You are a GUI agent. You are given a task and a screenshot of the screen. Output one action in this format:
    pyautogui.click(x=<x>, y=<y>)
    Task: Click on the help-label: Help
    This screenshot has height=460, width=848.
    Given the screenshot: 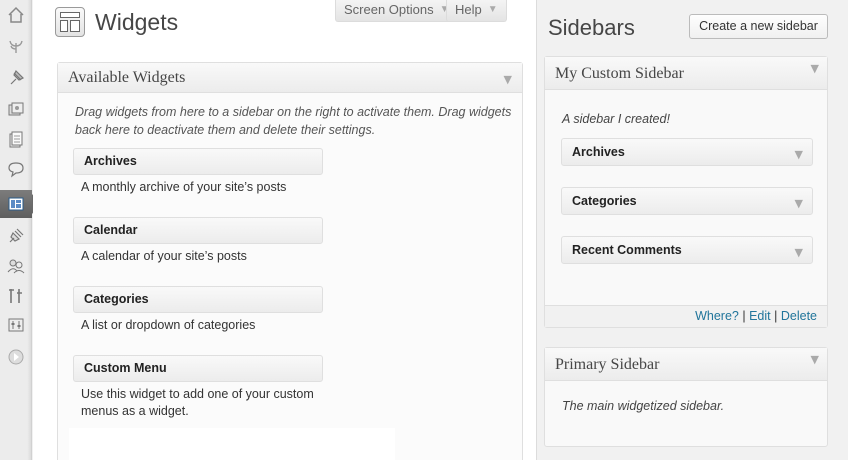 What is the action you would take?
    pyautogui.click(x=468, y=9)
    